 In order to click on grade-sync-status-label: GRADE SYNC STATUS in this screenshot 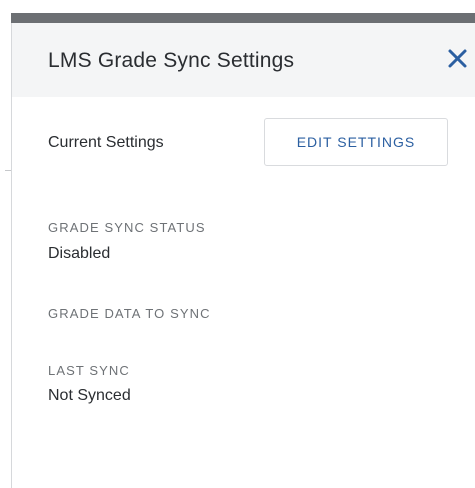, I will do `click(127, 227)`.